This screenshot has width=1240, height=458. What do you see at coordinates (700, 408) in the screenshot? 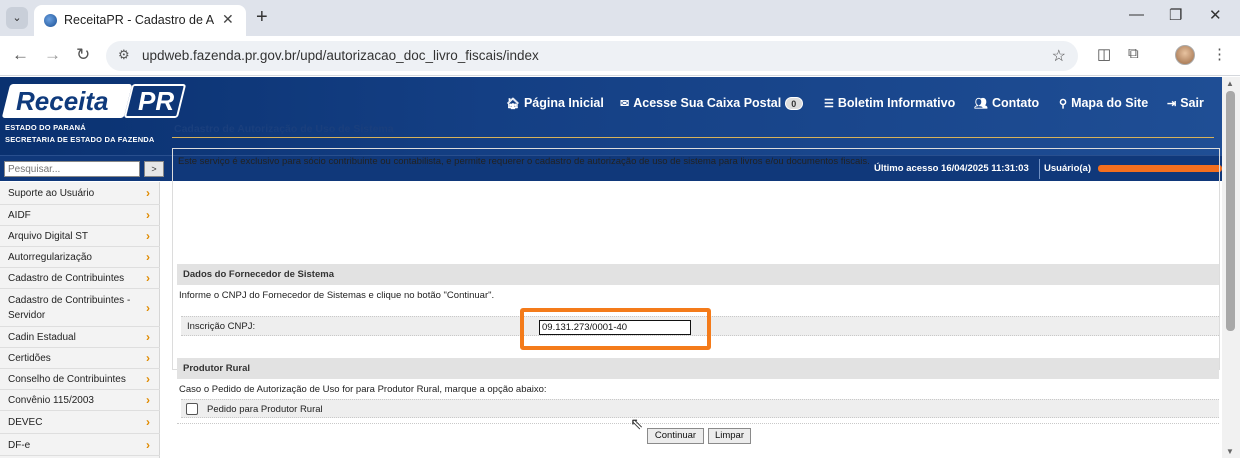
I see `produtor-rural-row: Pedido para Produtor Rural` at bounding box center [700, 408].